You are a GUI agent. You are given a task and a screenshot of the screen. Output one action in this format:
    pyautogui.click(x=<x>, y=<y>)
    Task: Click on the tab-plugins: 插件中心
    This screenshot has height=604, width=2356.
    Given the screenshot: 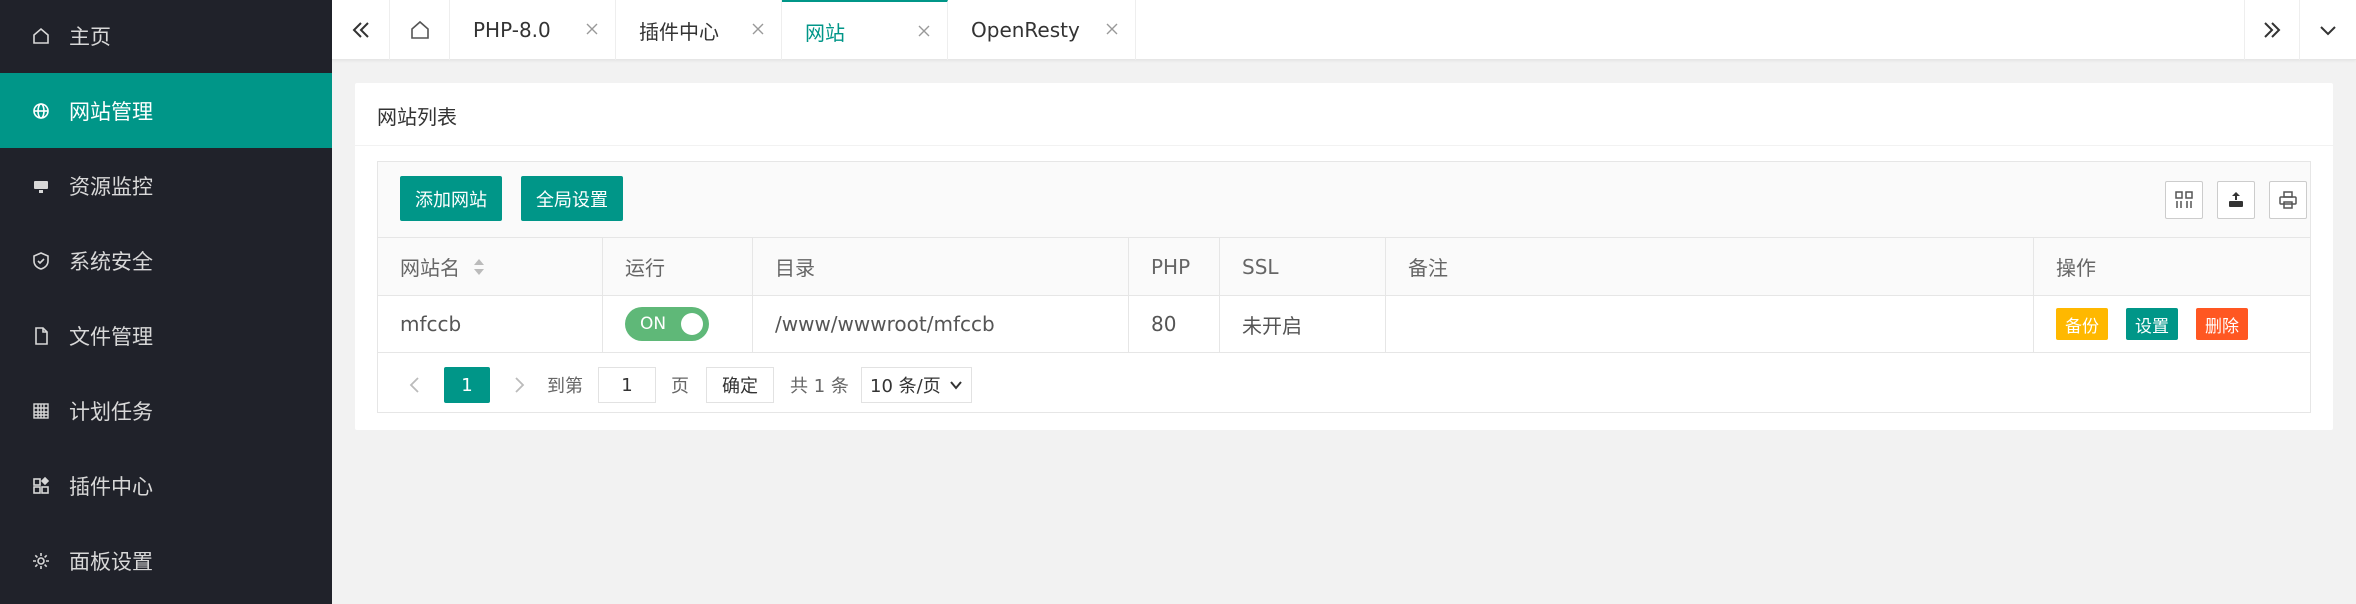 What is the action you would take?
    pyautogui.click(x=699, y=30)
    